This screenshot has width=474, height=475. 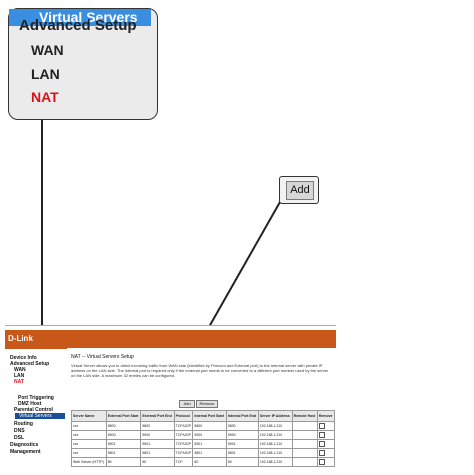 I want to click on sidebar-item-dsl: DSL, so click(x=19, y=438).